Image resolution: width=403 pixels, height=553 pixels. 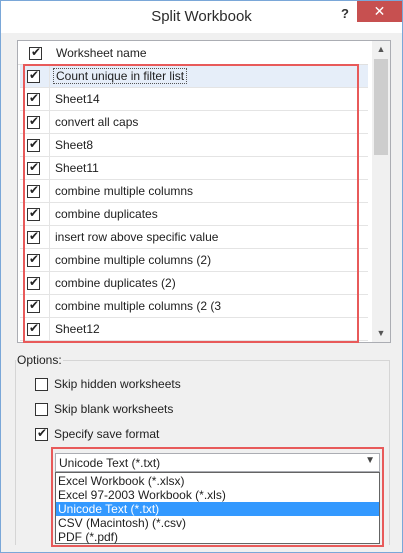 I want to click on worksheet-name: combine multiple columns (2), so click(x=133, y=260).